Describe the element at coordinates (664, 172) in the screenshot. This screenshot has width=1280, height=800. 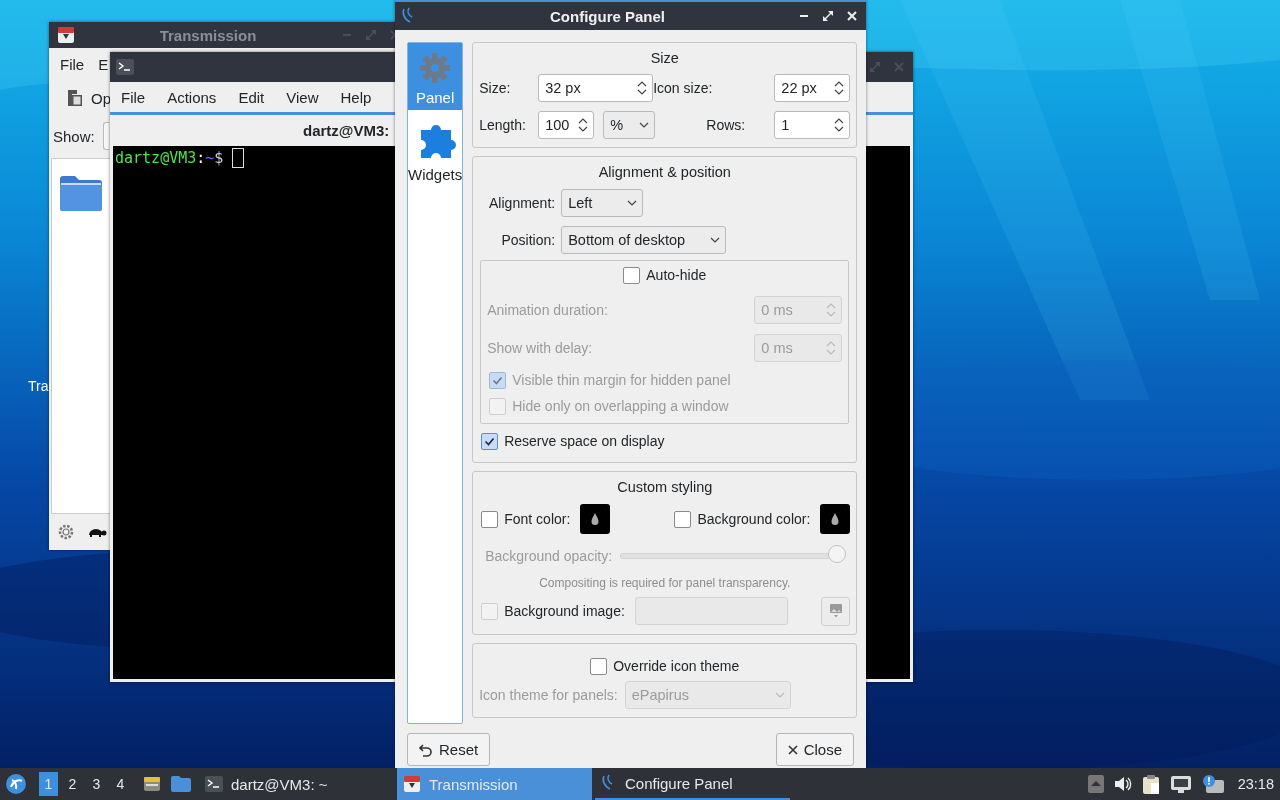
I see `group-title: Alignment & position` at that location.